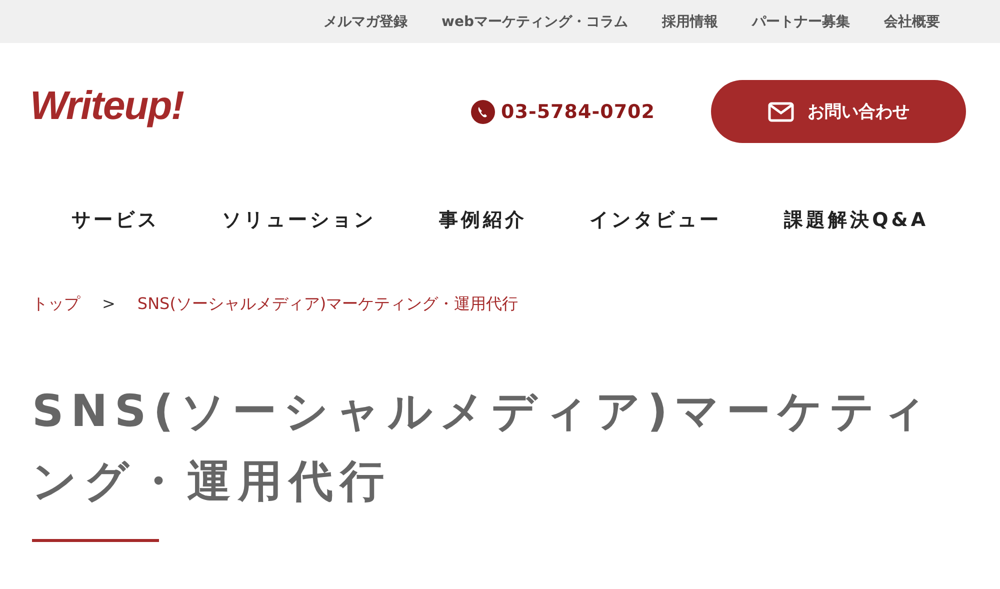 The width and height of the screenshot is (1000, 589). I want to click on top-link: 採用情報, so click(690, 21).